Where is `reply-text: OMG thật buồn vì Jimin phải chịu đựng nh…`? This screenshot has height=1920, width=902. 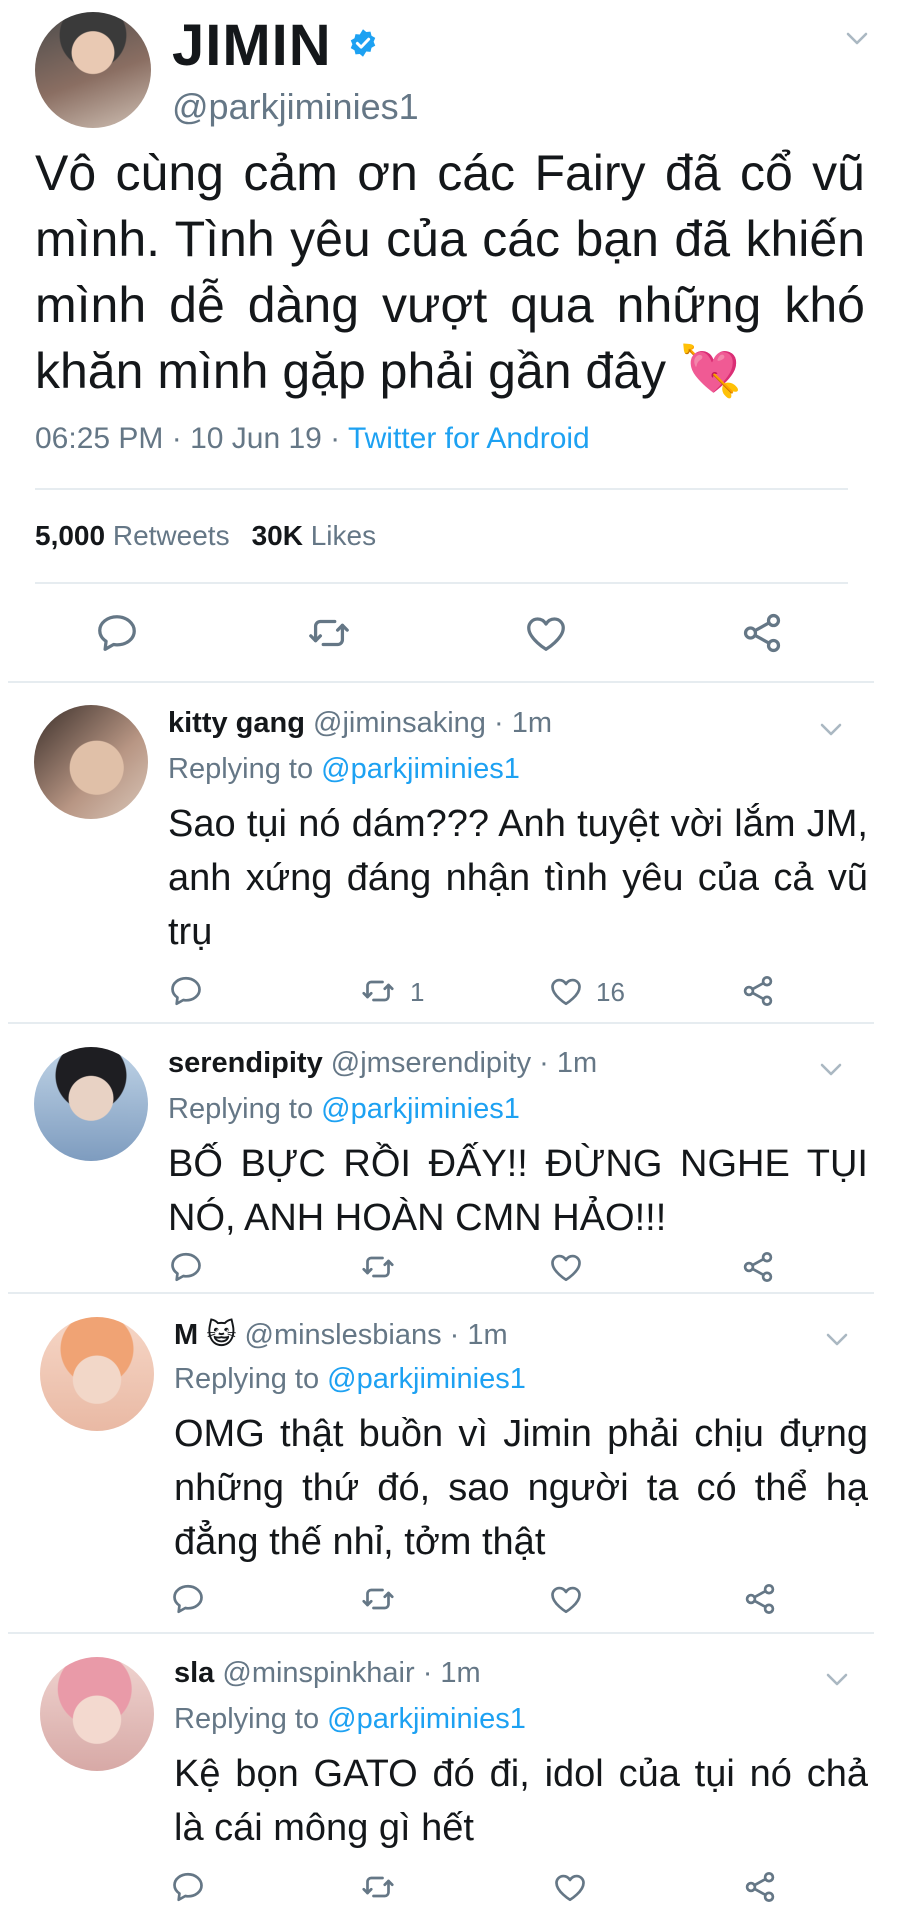
reply-text: OMG thật buồn vì Jimin phải chịu đựng nh… is located at coordinates (521, 1488).